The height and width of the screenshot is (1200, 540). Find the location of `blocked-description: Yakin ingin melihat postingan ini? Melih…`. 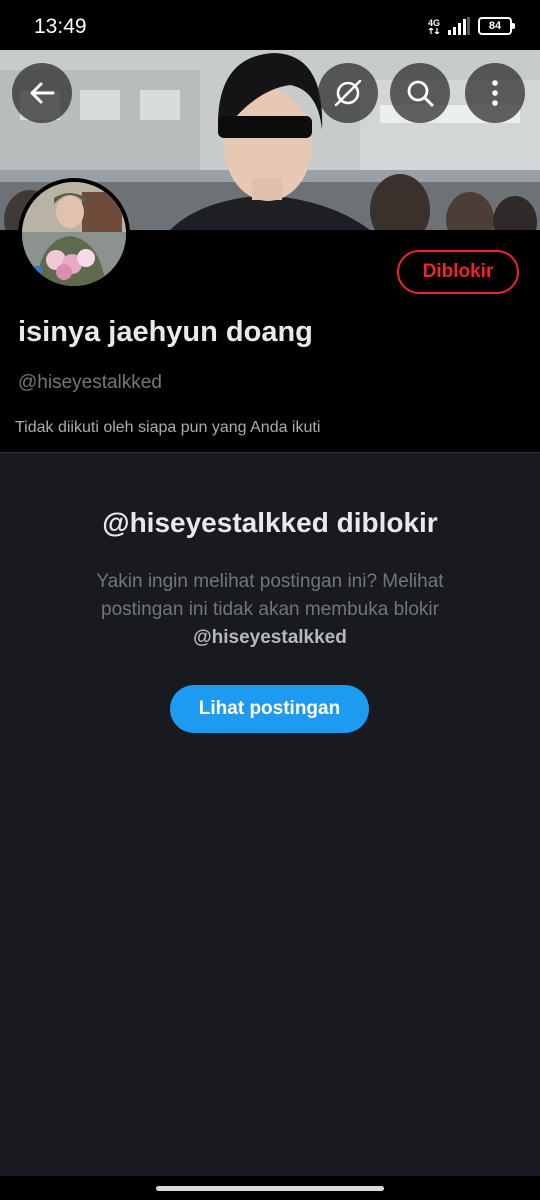

blocked-description: Yakin ingin melihat postingan ini? Melih… is located at coordinates (270, 610).